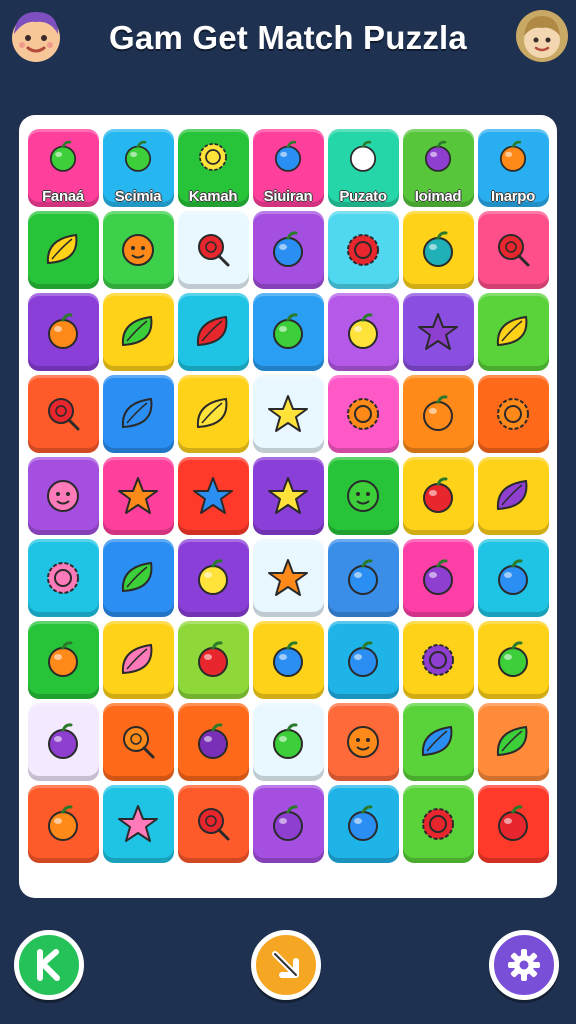  I want to click on purple-berry-icon, so click(438, 155).